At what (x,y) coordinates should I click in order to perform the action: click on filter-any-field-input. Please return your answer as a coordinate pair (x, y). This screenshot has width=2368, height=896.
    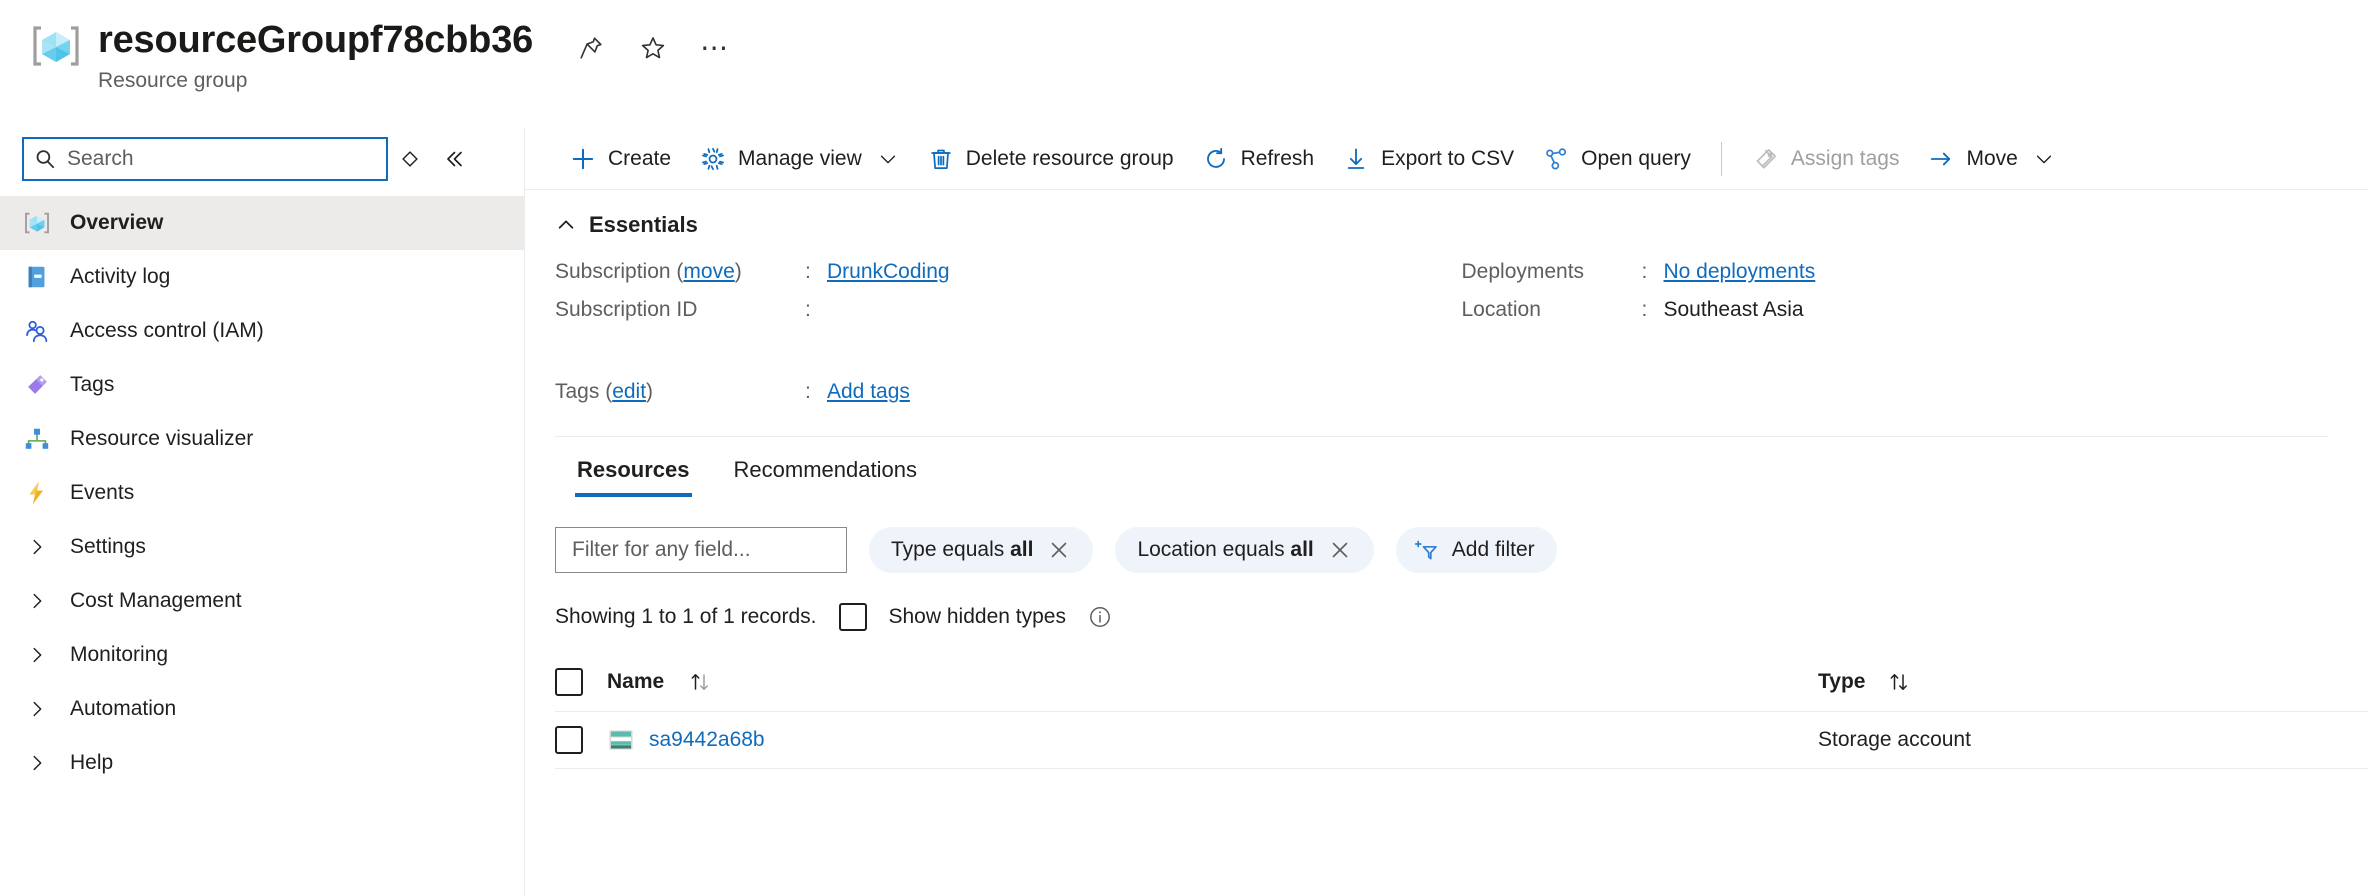
    Looking at the image, I should click on (701, 550).